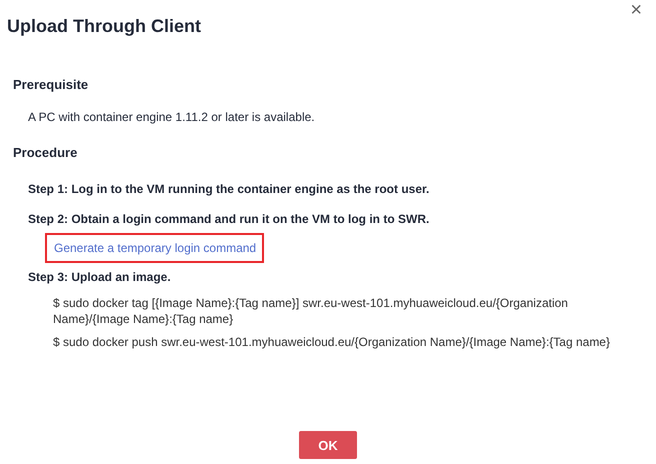 Image resolution: width=656 pixels, height=464 pixels. Describe the element at coordinates (171, 117) in the screenshot. I see `prerequisite-text: A PC with container engine 1.11.2 or later is available.` at that location.